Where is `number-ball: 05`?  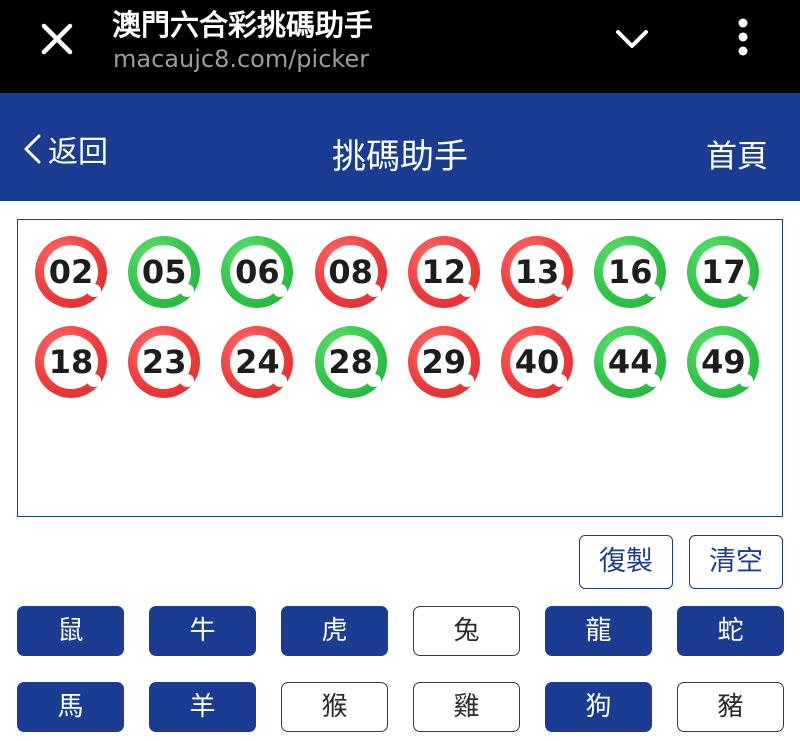
number-ball: 05 is located at coordinates (164, 272).